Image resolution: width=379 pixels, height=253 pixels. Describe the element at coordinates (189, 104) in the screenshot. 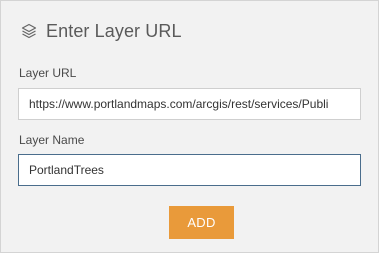

I see `layer-url-input` at that location.